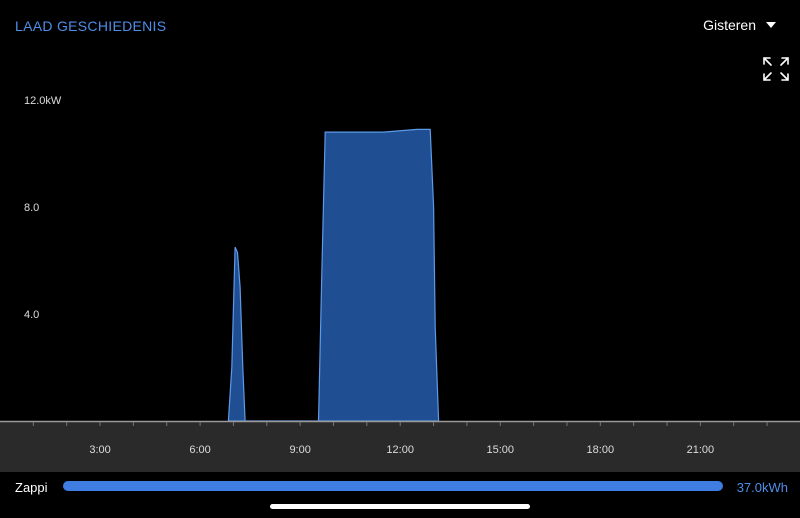 The image size is (800, 518). Describe the element at coordinates (31, 487) in the screenshot. I see `device-label: Zappi` at that location.